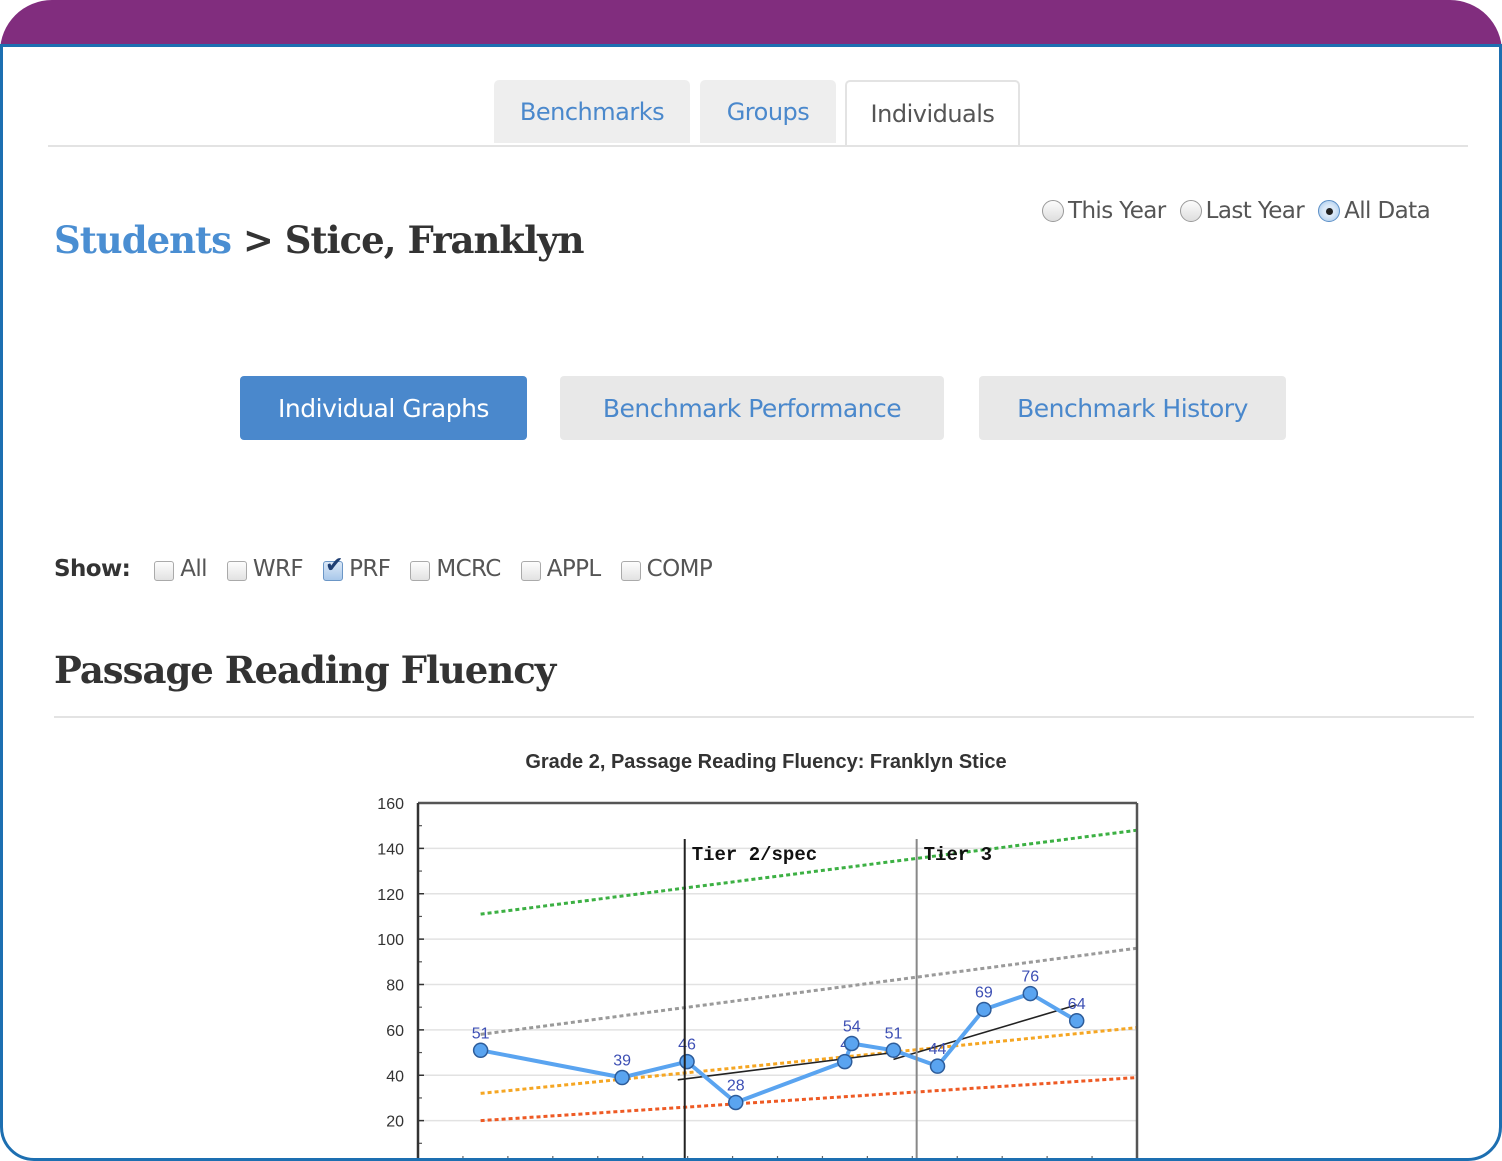 The image size is (1502, 1161). Describe the element at coordinates (390, 849) in the screenshot. I see `y-tick-label: 140` at that location.